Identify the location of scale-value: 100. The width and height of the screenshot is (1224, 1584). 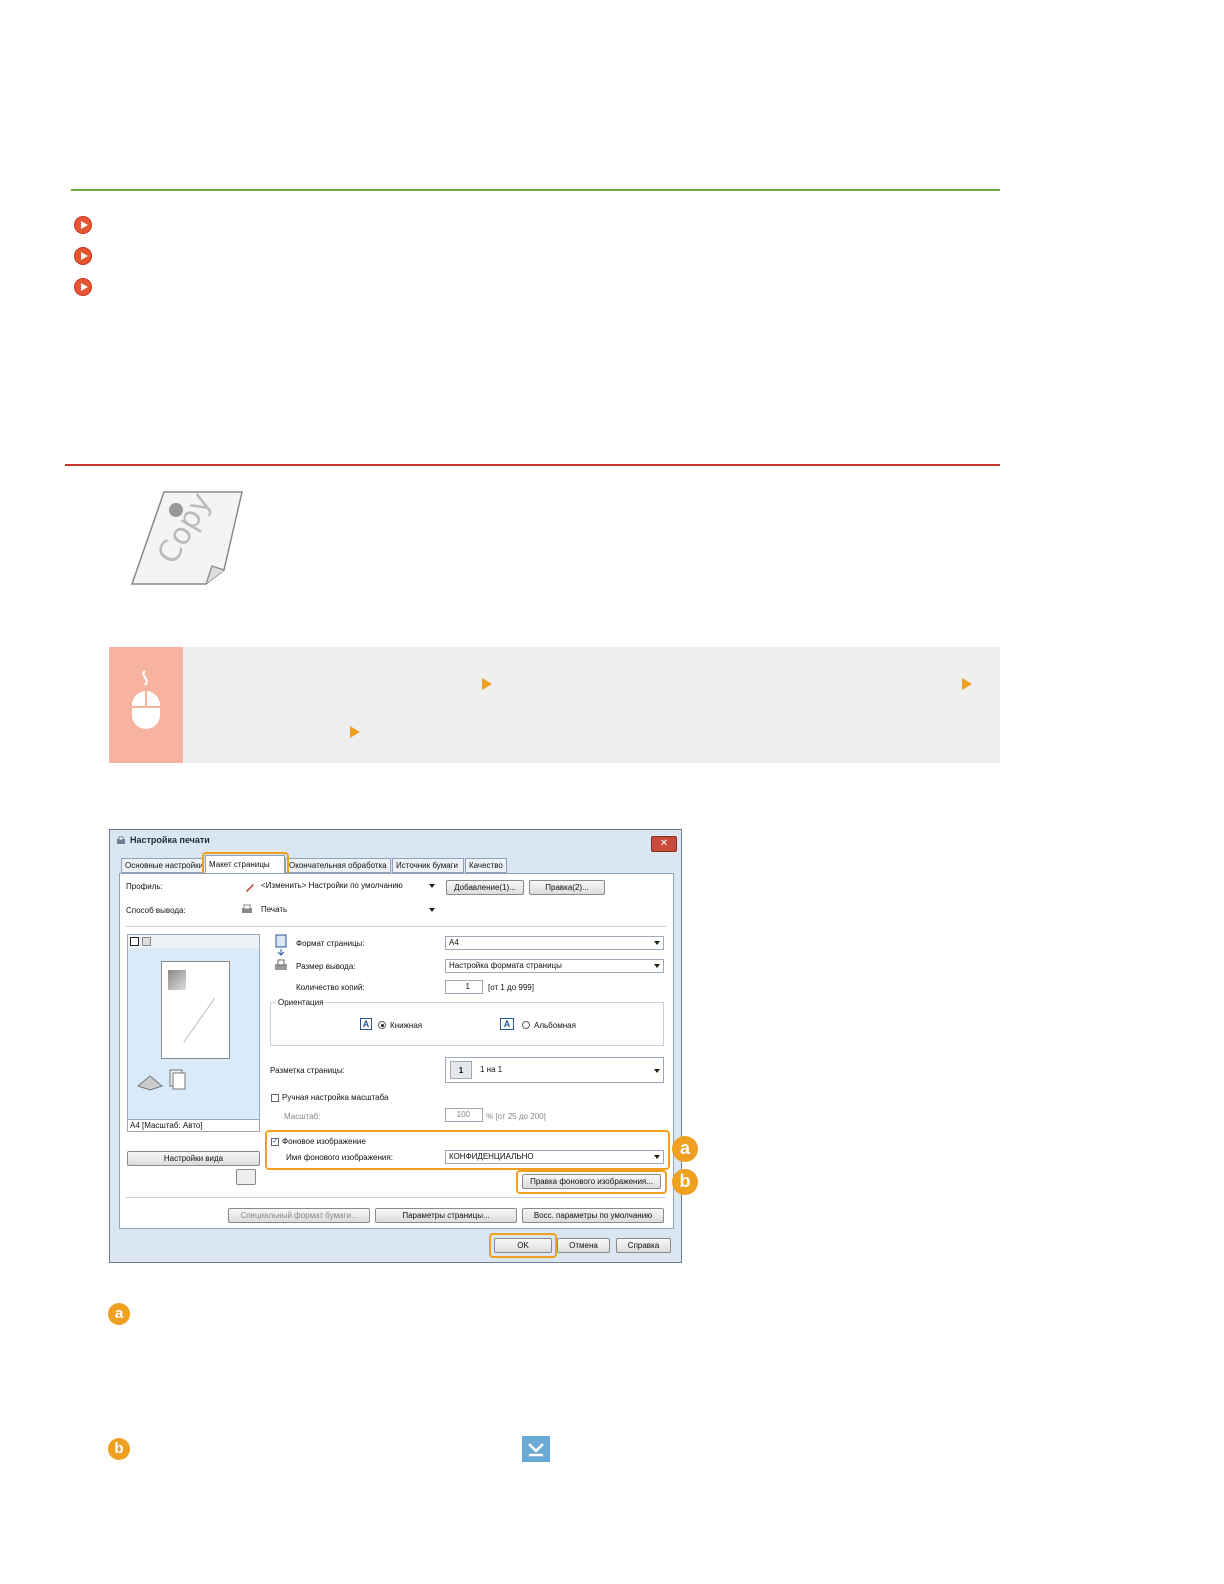
(463, 1114).